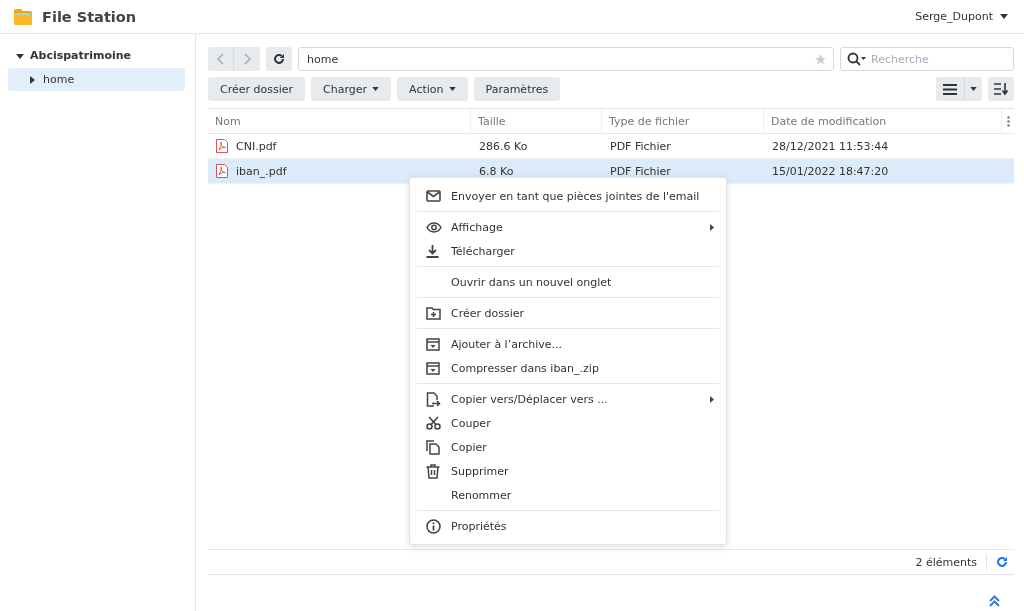 This screenshot has height=611, width=1024. I want to click on table-cell: CNI.pdf, so click(256, 146).